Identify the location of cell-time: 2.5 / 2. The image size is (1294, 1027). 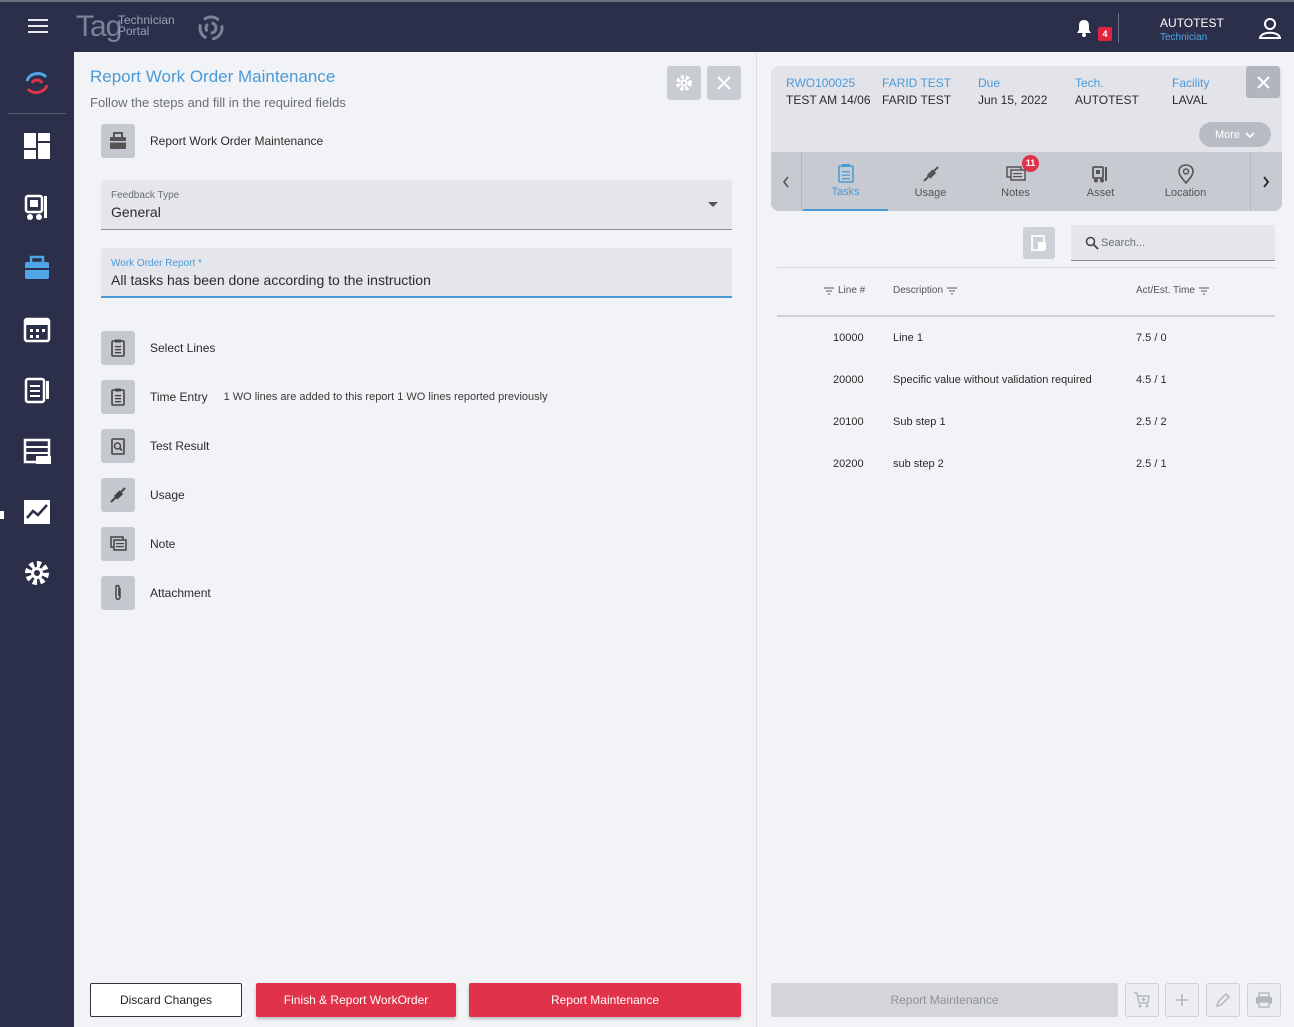
(1151, 422).